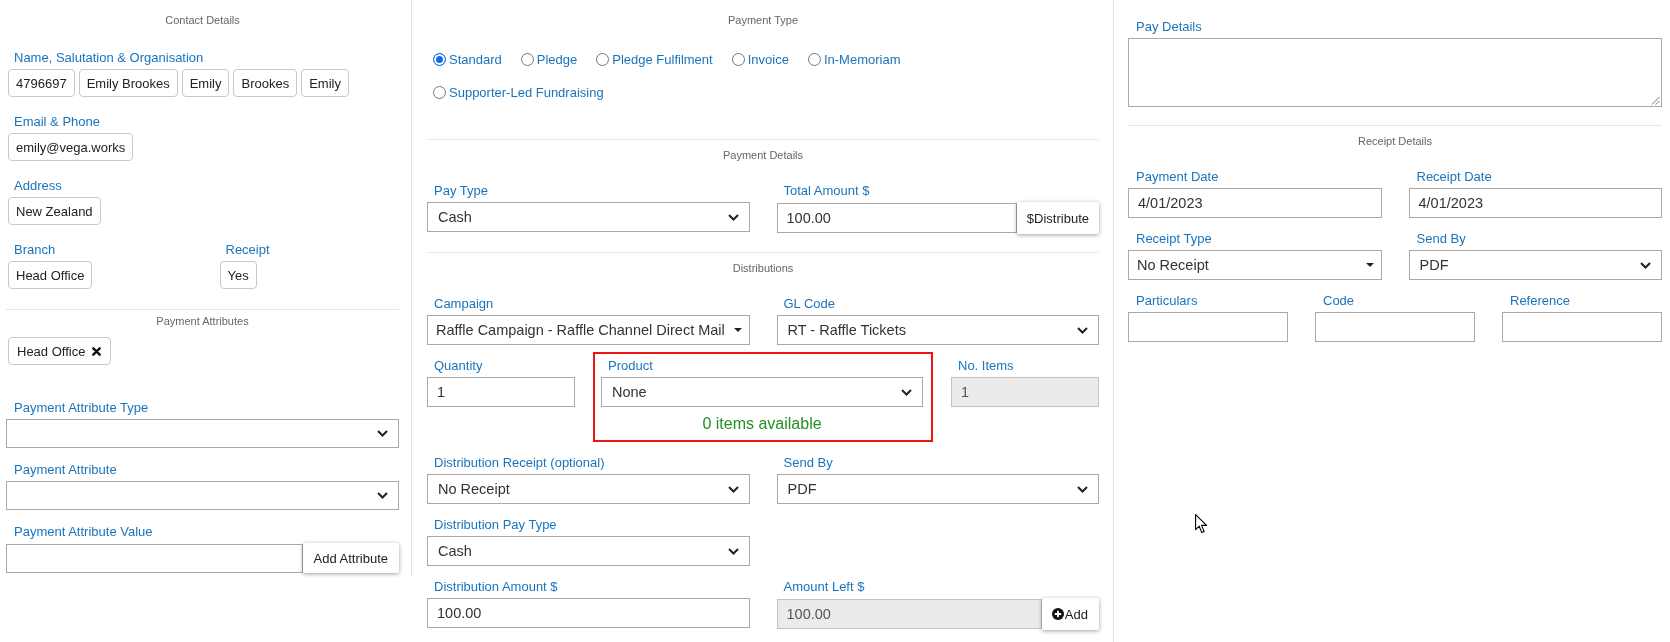 This screenshot has height=642, width=1670. I want to click on field-label: Reference, so click(1540, 301).